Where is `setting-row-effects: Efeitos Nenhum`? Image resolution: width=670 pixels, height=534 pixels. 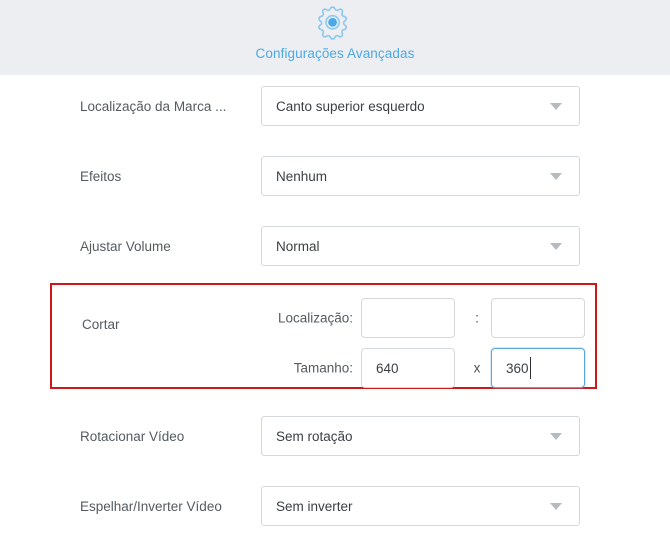 setting-row-effects: Efeitos Nenhum is located at coordinates (335, 176).